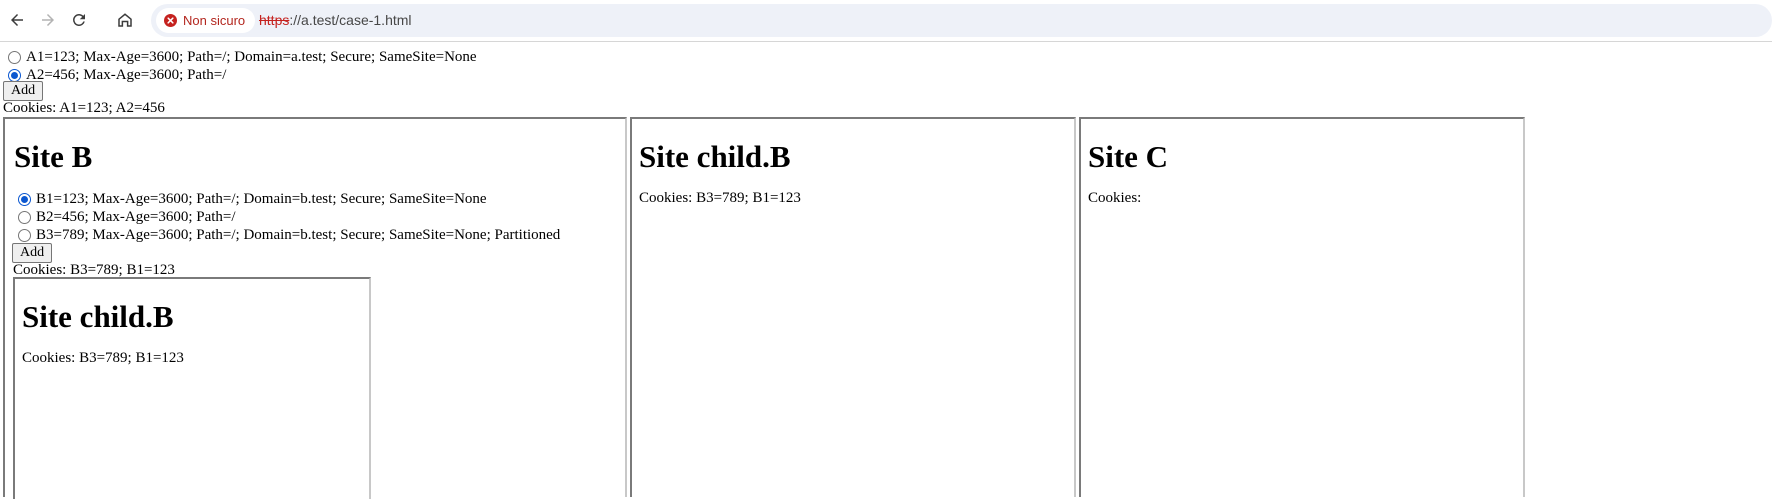 The height and width of the screenshot is (499, 1772). I want to click on url-scheme: https, so click(274, 20).